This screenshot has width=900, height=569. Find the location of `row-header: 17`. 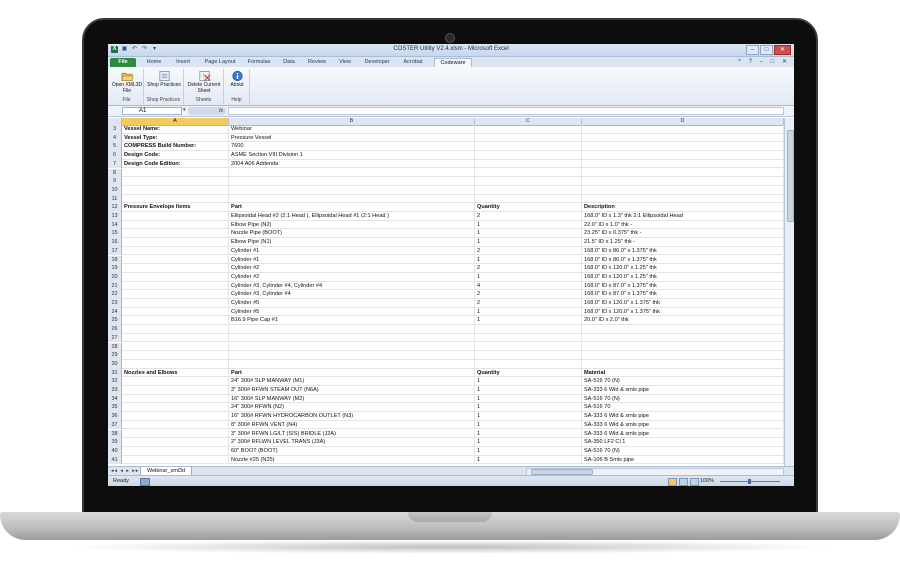

row-header: 17 is located at coordinates (115, 251).